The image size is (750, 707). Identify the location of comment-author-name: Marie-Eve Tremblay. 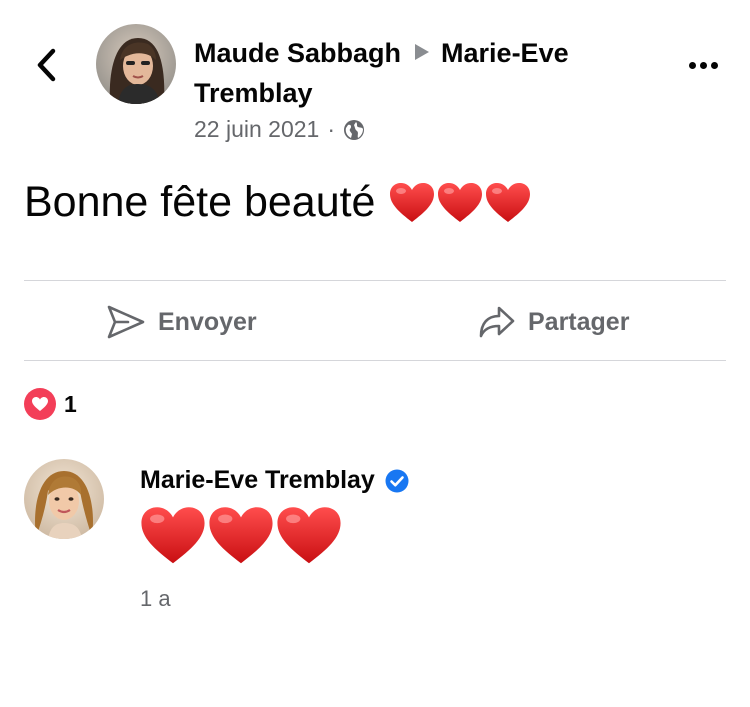
(257, 480).